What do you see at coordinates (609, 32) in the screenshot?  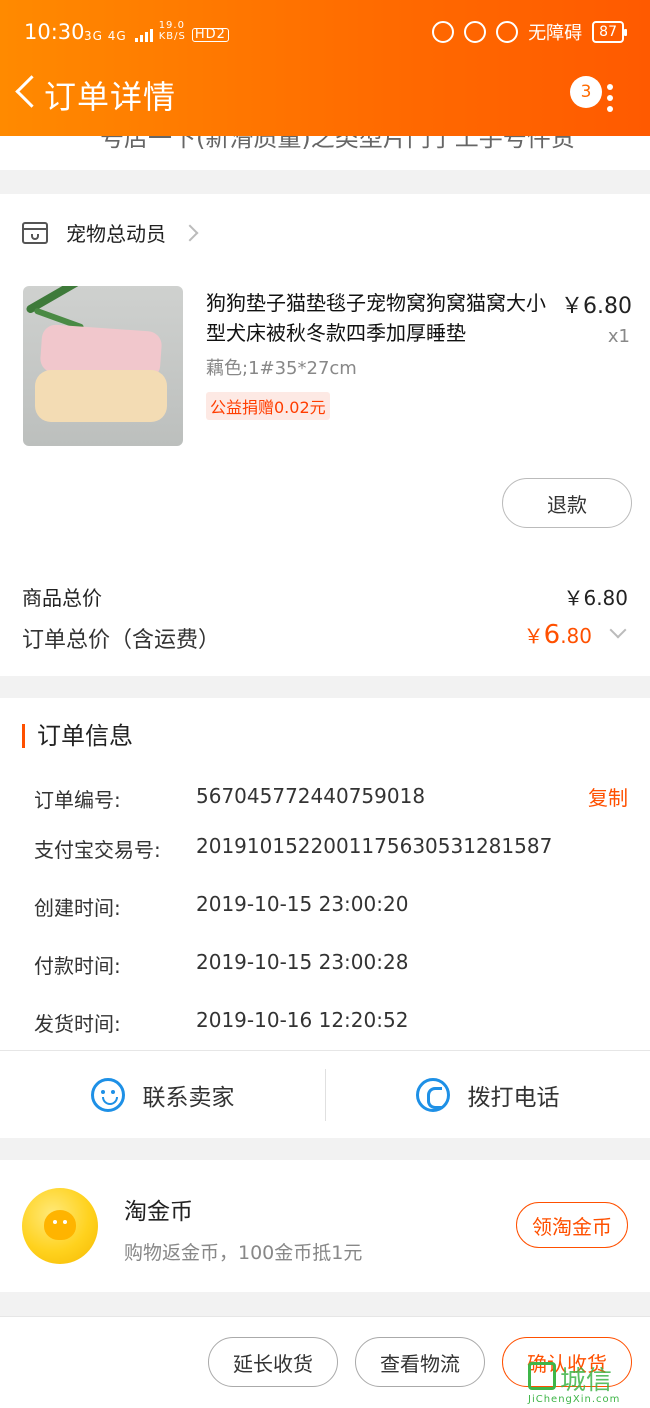 I see `battery-icon: 87` at bounding box center [609, 32].